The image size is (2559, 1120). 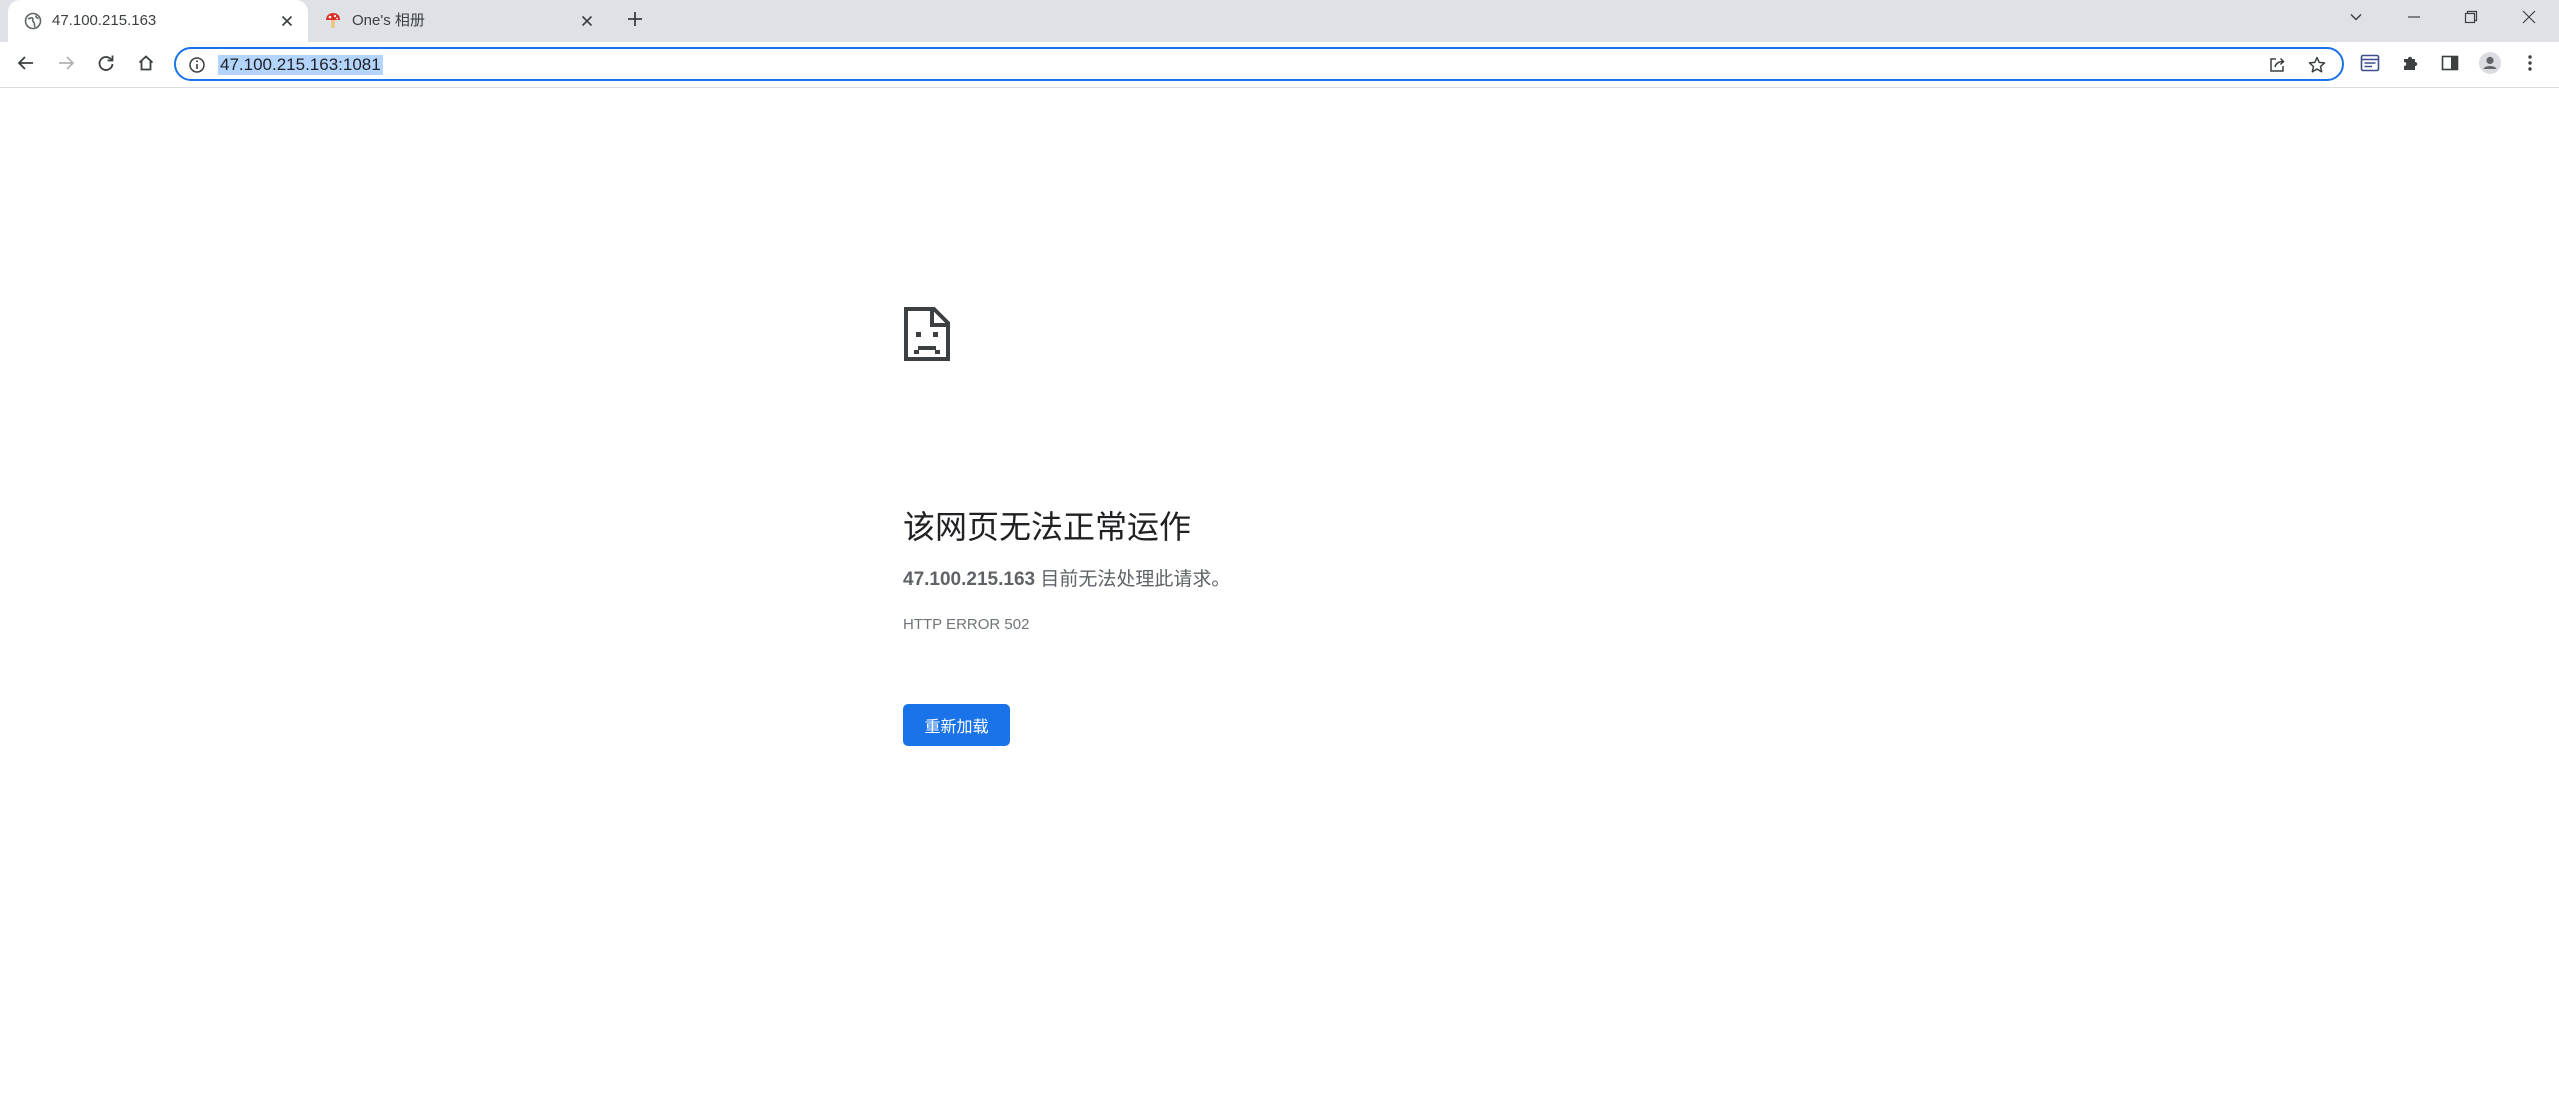 I want to click on side-panel-button, so click(x=2450, y=65).